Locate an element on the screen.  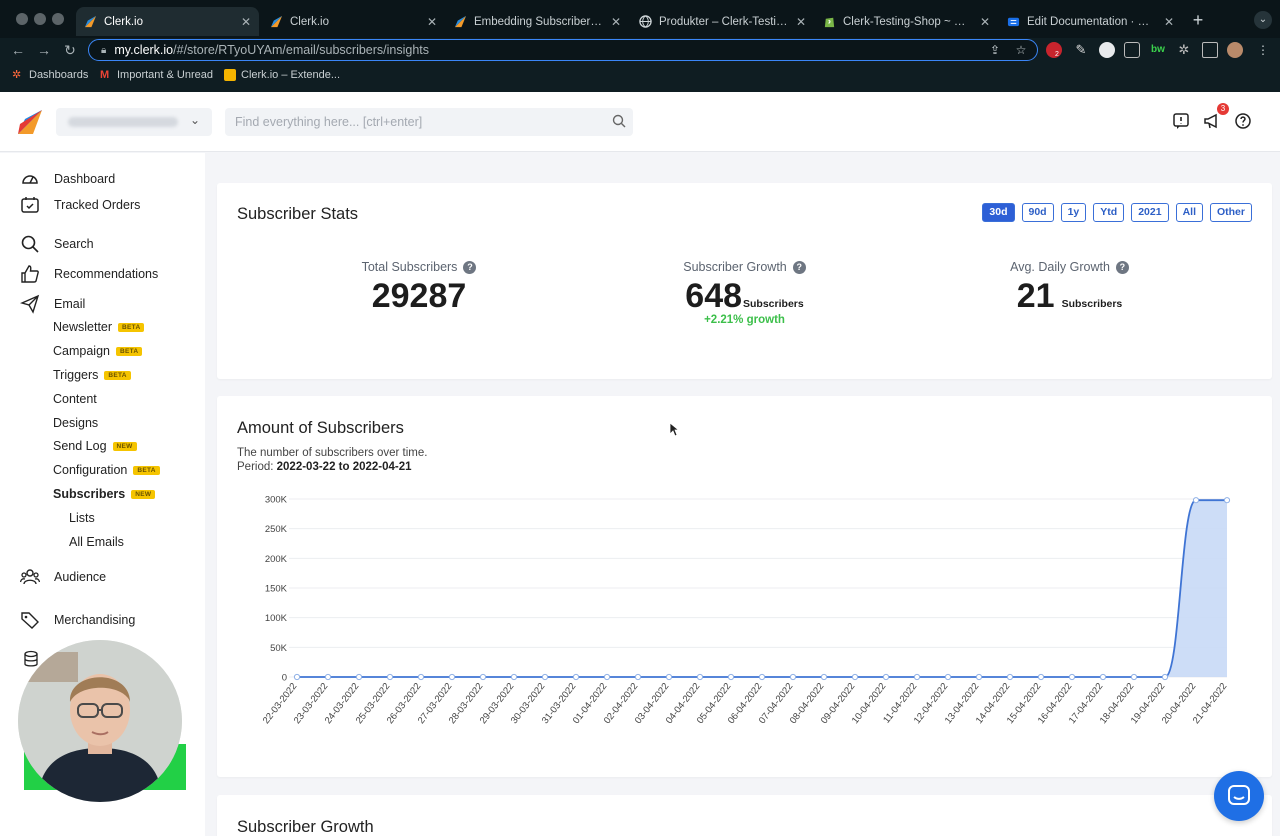
sidebar-item-merchandising: Merchandising is located at coordinates (77, 620).